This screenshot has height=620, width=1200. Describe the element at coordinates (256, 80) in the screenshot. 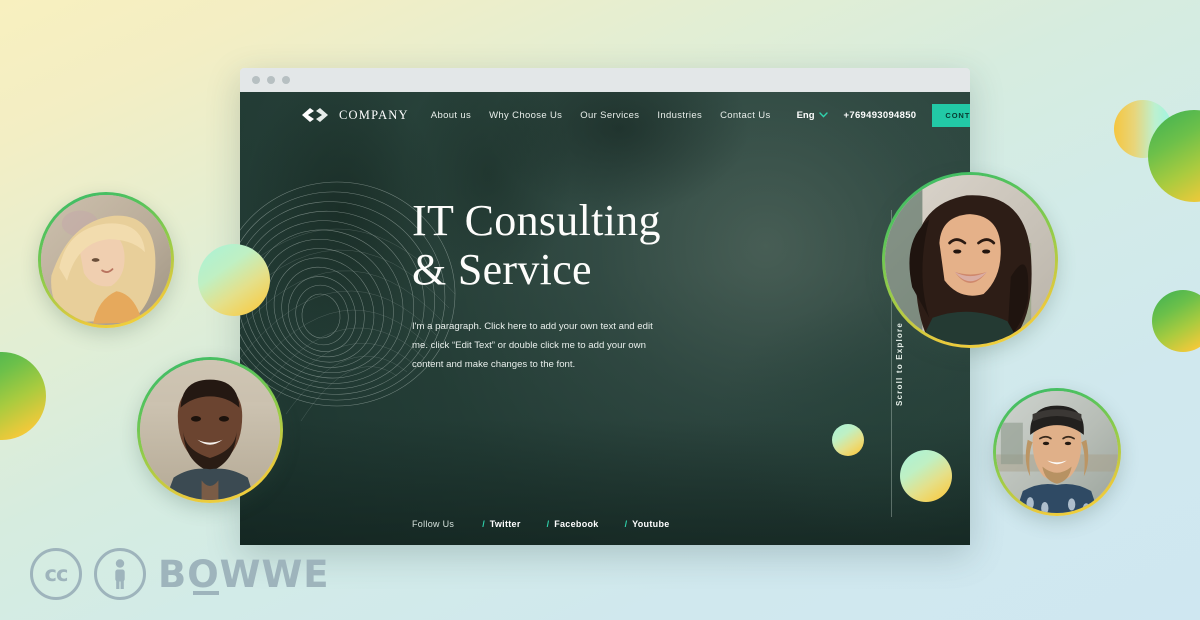

I see `window-close-dot` at that location.